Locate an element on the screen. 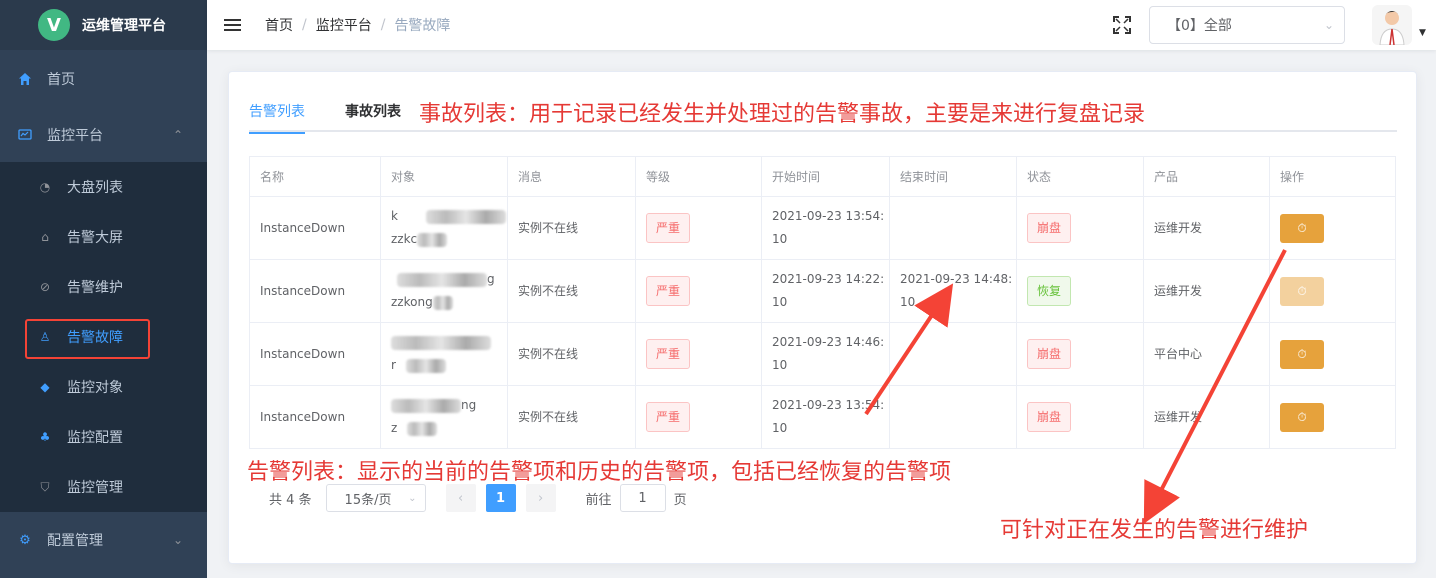  maintain-icon: ⊘ is located at coordinates (45, 287).